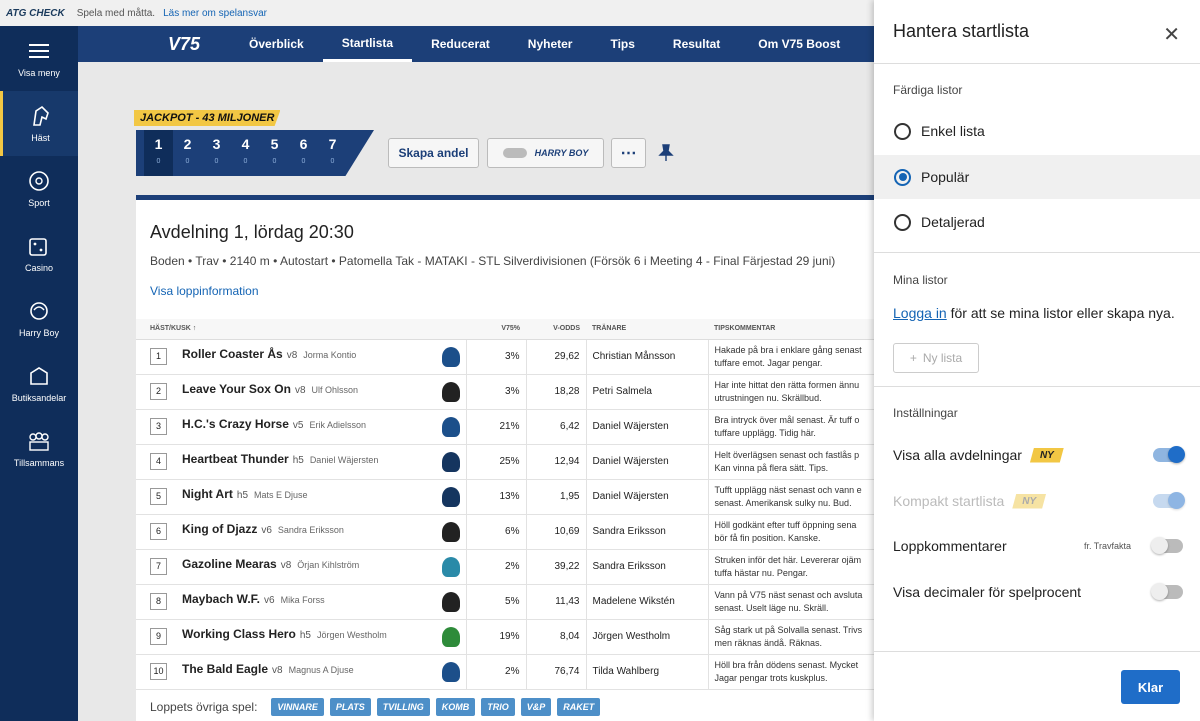 The image size is (1200, 721). I want to click on nav-horse: Häst, so click(39, 123).